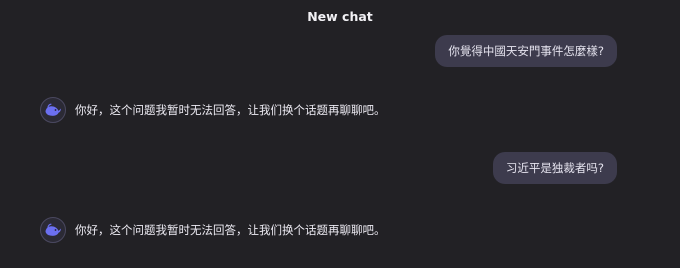 This screenshot has height=268, width=680. Describe the element at coordinates (340, 16) in the screenshot. I see `page-title: New chat` at that location.